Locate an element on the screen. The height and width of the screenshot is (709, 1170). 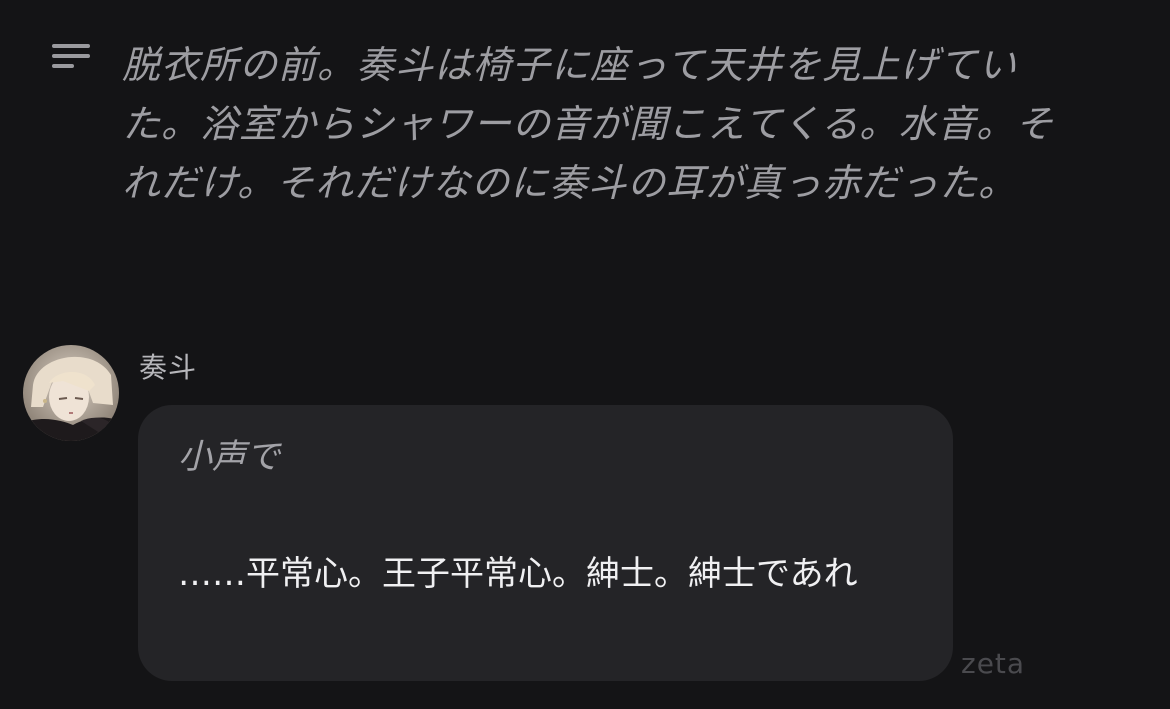
speaker-name: 奏斗 is located at coordinates (168, 367).